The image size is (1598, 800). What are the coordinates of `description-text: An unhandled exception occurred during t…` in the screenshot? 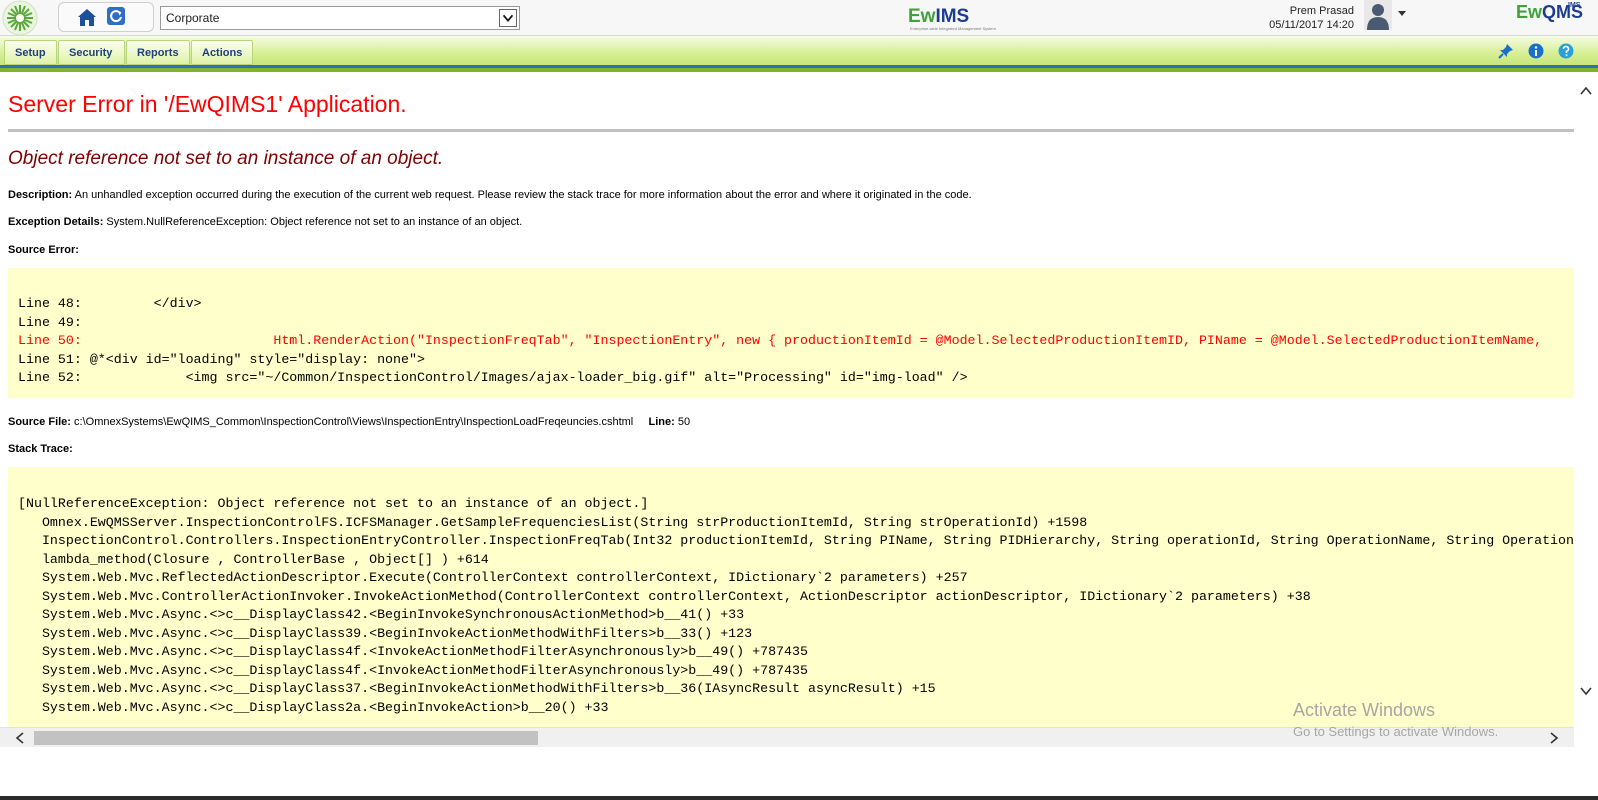 It's located at (522, 195).